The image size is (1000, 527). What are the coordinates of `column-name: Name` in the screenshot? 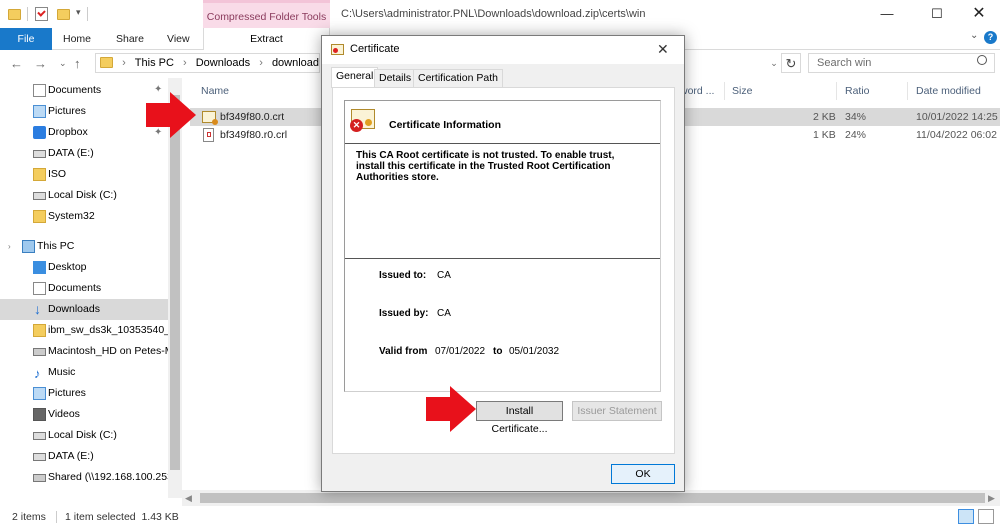 It's located at (215, 91).